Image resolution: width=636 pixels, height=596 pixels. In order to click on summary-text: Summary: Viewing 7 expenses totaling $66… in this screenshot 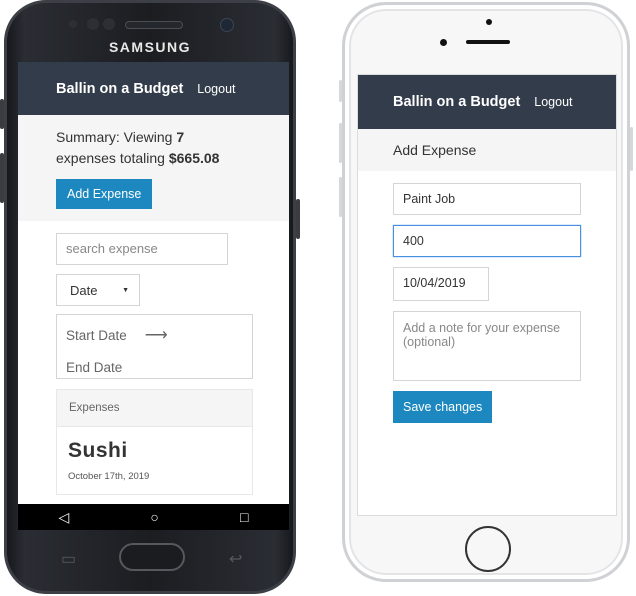, I will do `click(153, 148)`.